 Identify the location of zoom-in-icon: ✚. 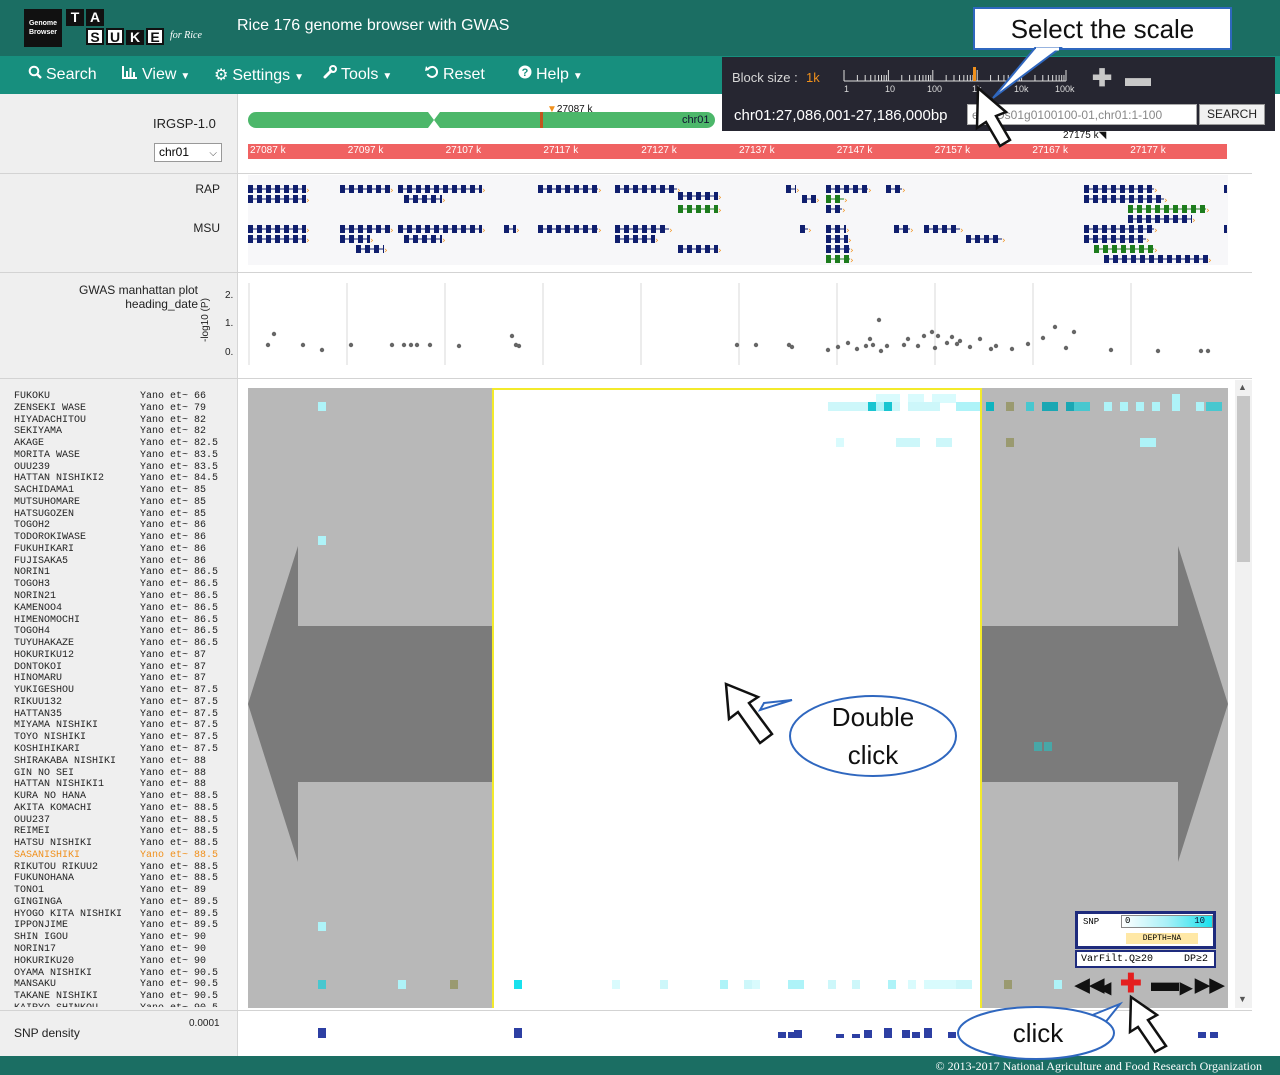
(1131, 983).